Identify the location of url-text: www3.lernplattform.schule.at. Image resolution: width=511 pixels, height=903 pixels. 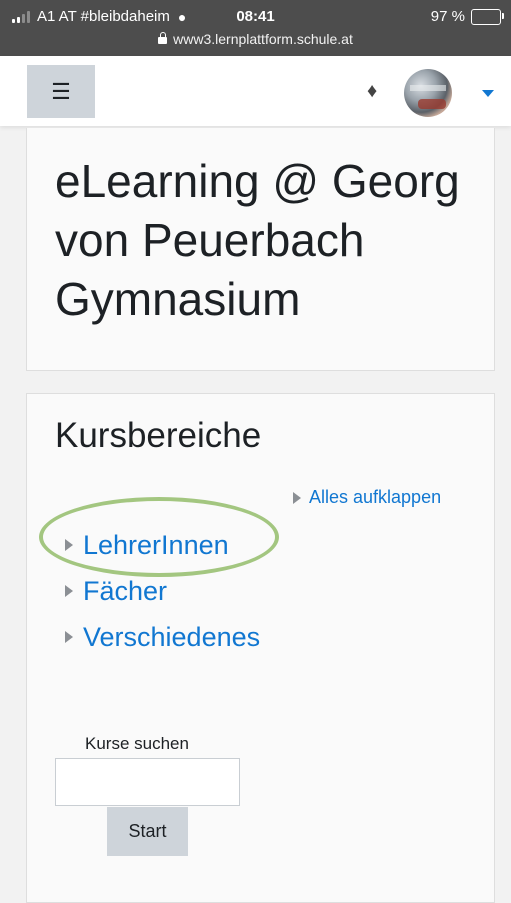
(263, 39).